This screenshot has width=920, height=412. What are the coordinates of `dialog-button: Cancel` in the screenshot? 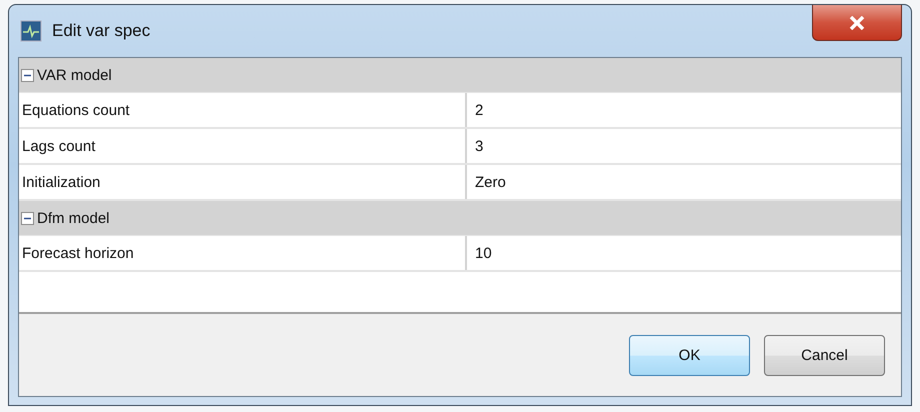 It's located at (824, 355).